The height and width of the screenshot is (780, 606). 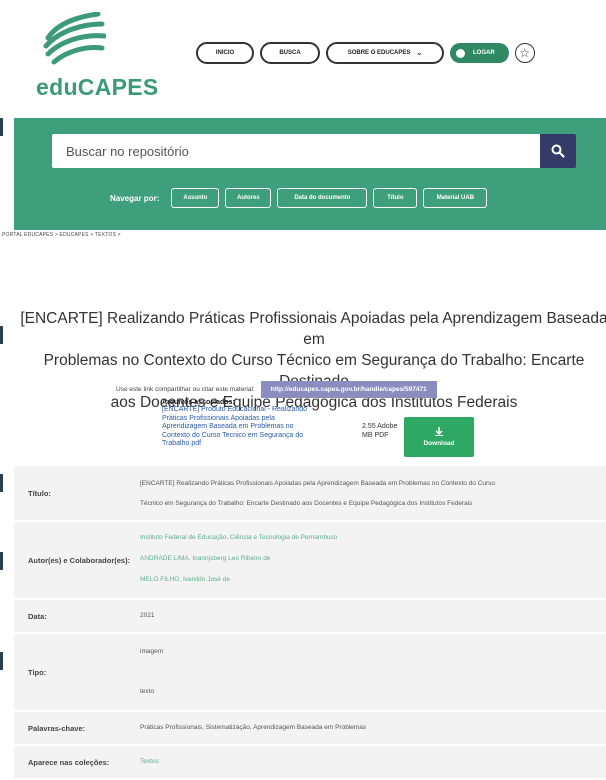 I want to click on row-value-line: texto, so click(x=147, y=691).